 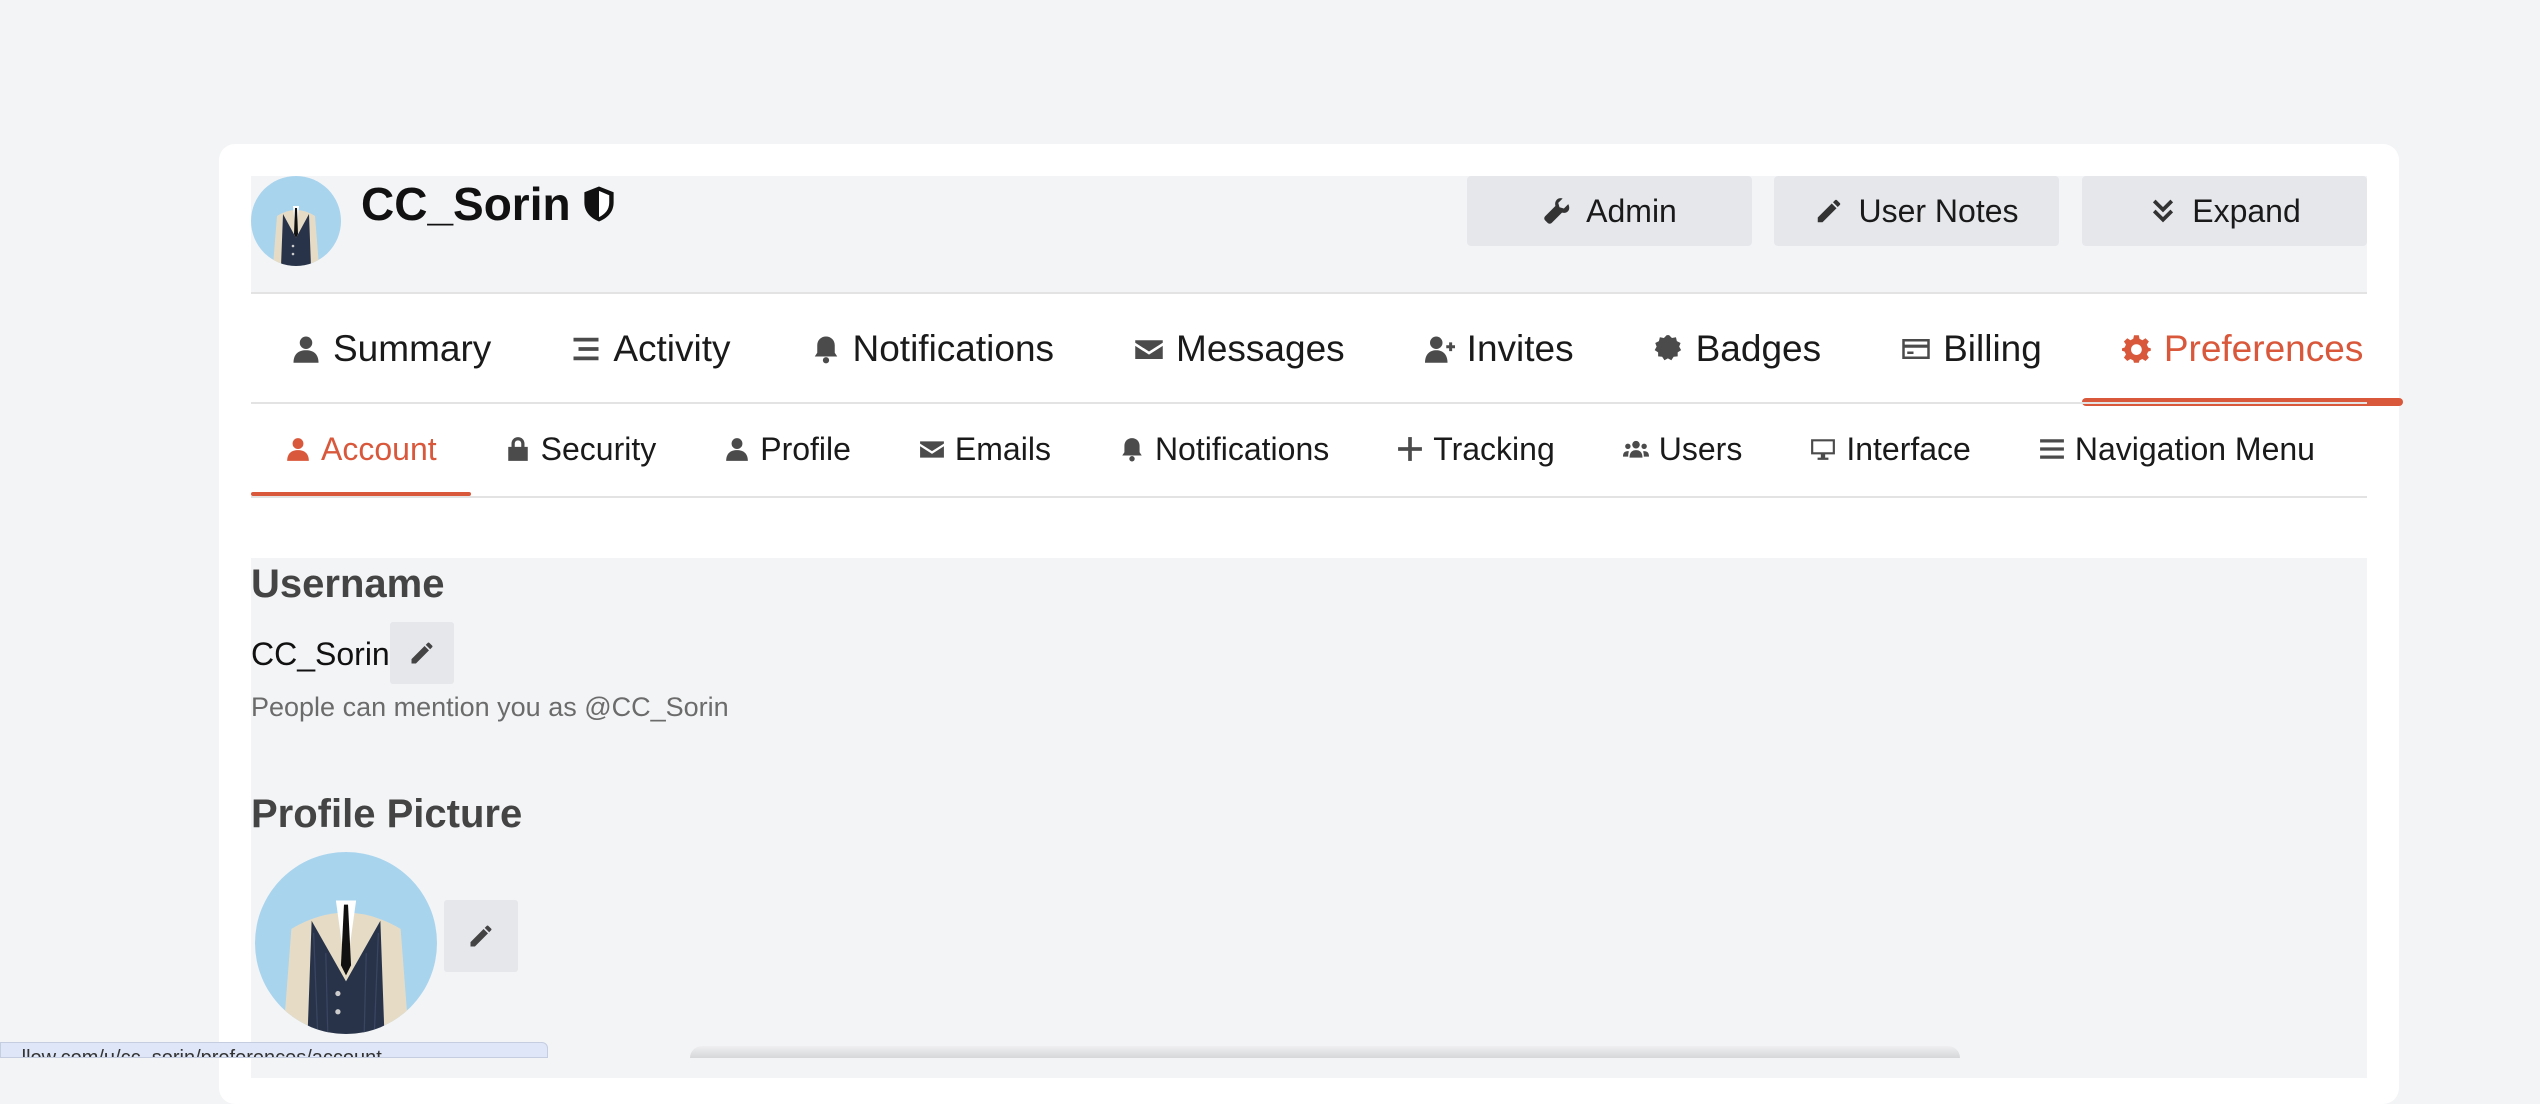 What do you see at coordinates (2051, 449) in the screenshot?
I see `bars-icon` at bounding box center [2051, 449].